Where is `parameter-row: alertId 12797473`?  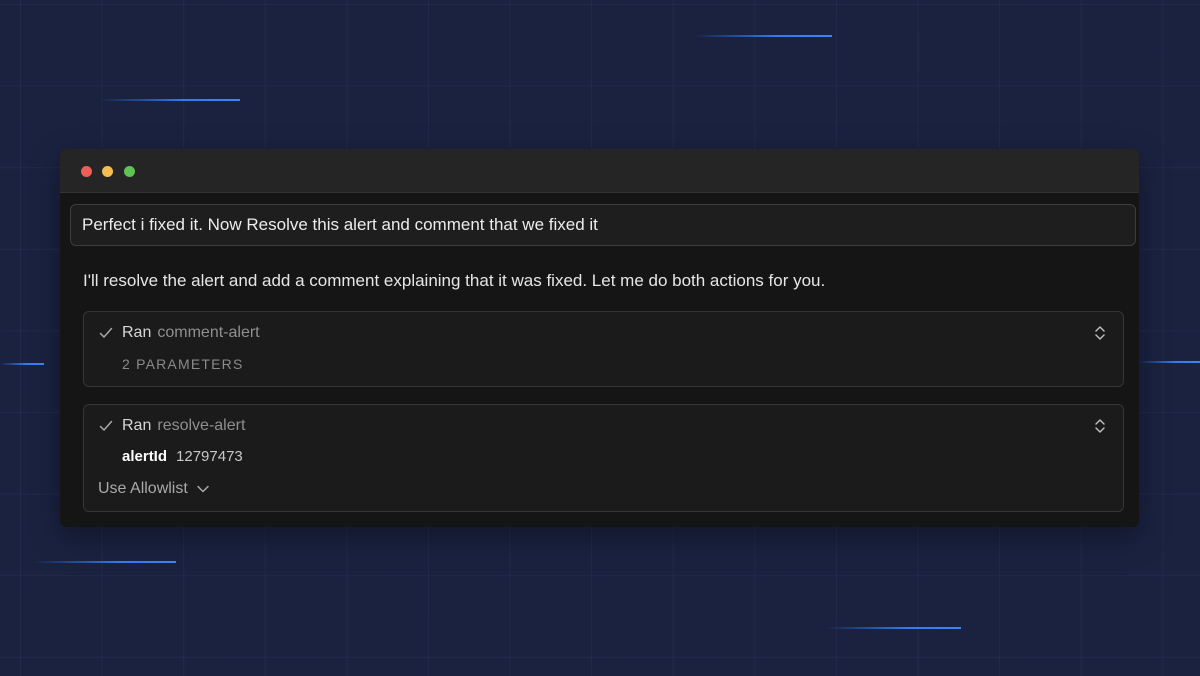
parameter-row: alertId 12797473 is located at coordinates (182, 456).